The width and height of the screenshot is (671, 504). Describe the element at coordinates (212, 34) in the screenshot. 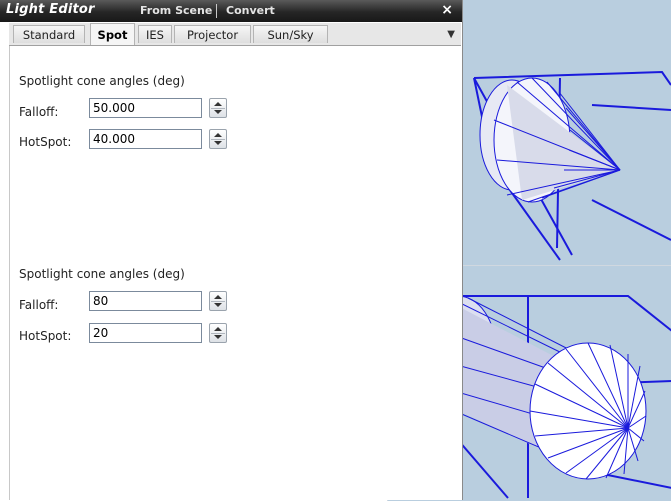

I see `tab-projector: Projector` at that location.